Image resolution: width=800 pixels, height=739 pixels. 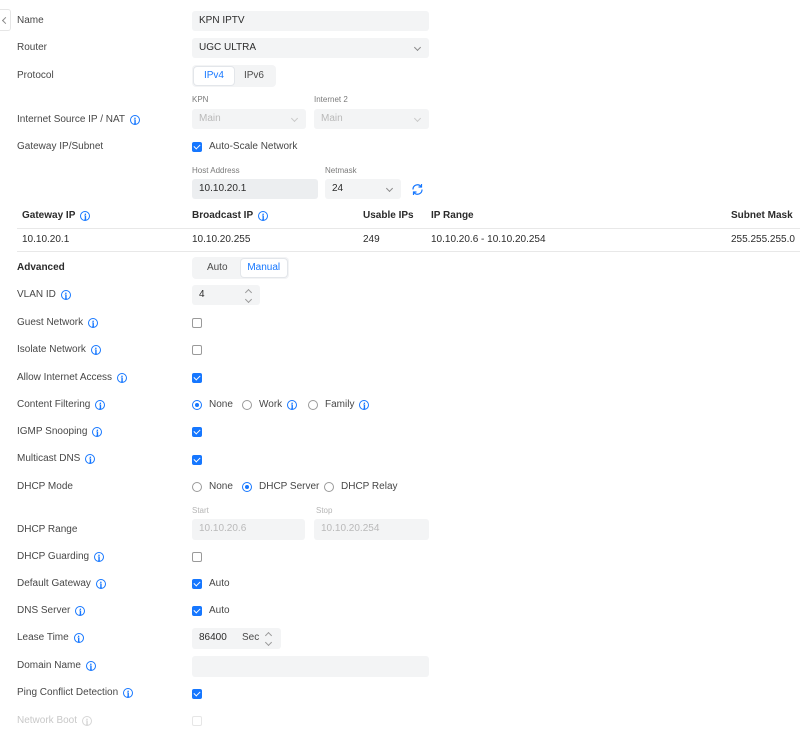 What do you see at coordinates (214, 76) in the screenshot?
I see `protocol-option-ipv4: IPv4` at bounding box center [214, 76].